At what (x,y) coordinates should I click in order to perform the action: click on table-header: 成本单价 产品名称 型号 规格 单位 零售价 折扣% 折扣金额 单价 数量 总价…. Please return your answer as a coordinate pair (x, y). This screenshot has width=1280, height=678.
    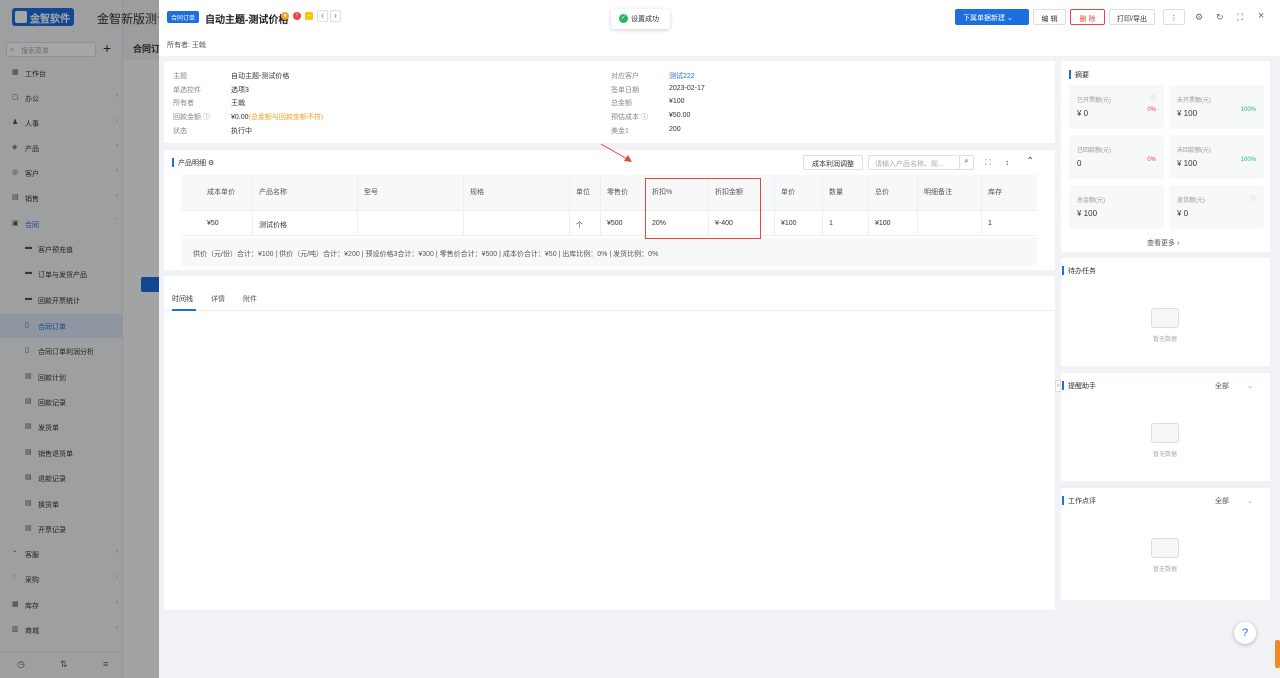
    Looking at the image, I should click on (609, 193).